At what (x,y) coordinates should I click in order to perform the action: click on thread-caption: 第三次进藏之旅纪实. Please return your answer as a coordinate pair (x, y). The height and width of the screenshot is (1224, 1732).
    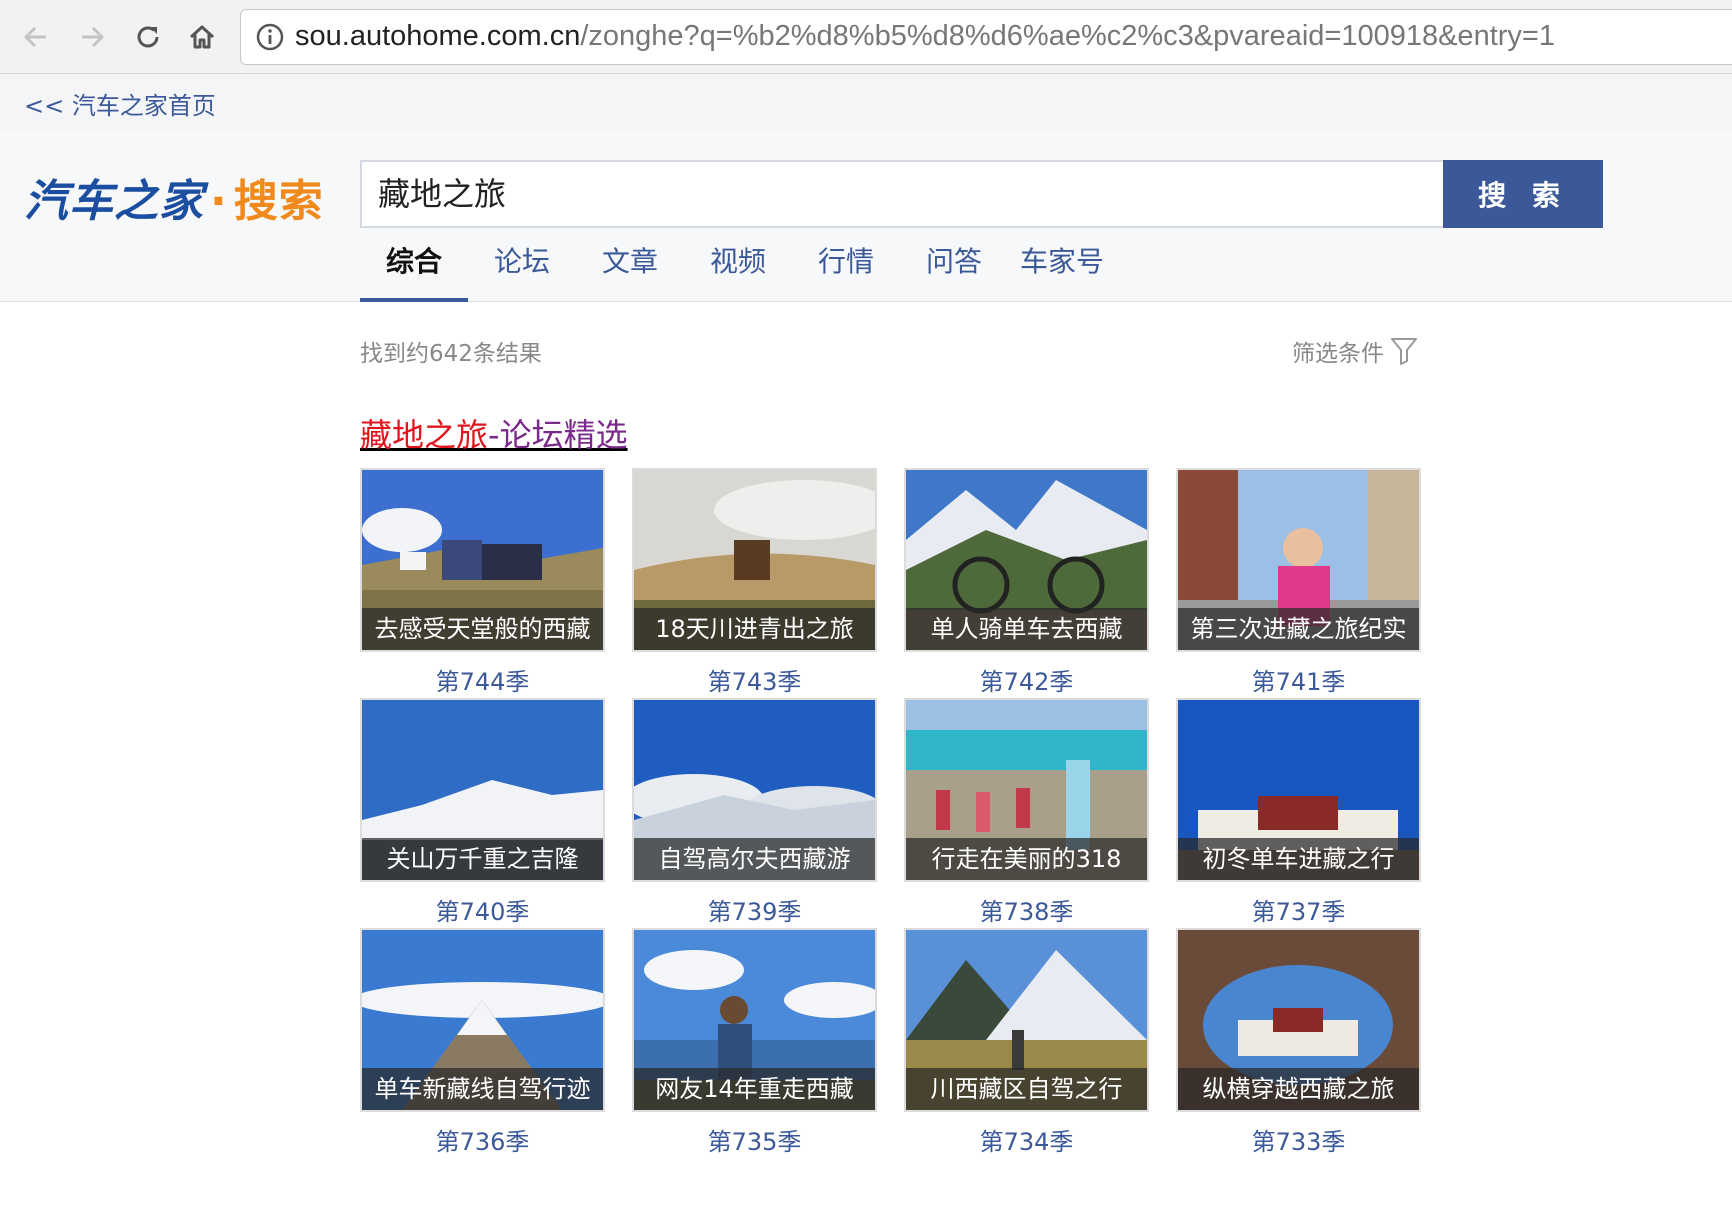
    Looking at the image, I should click on (1298, 629).